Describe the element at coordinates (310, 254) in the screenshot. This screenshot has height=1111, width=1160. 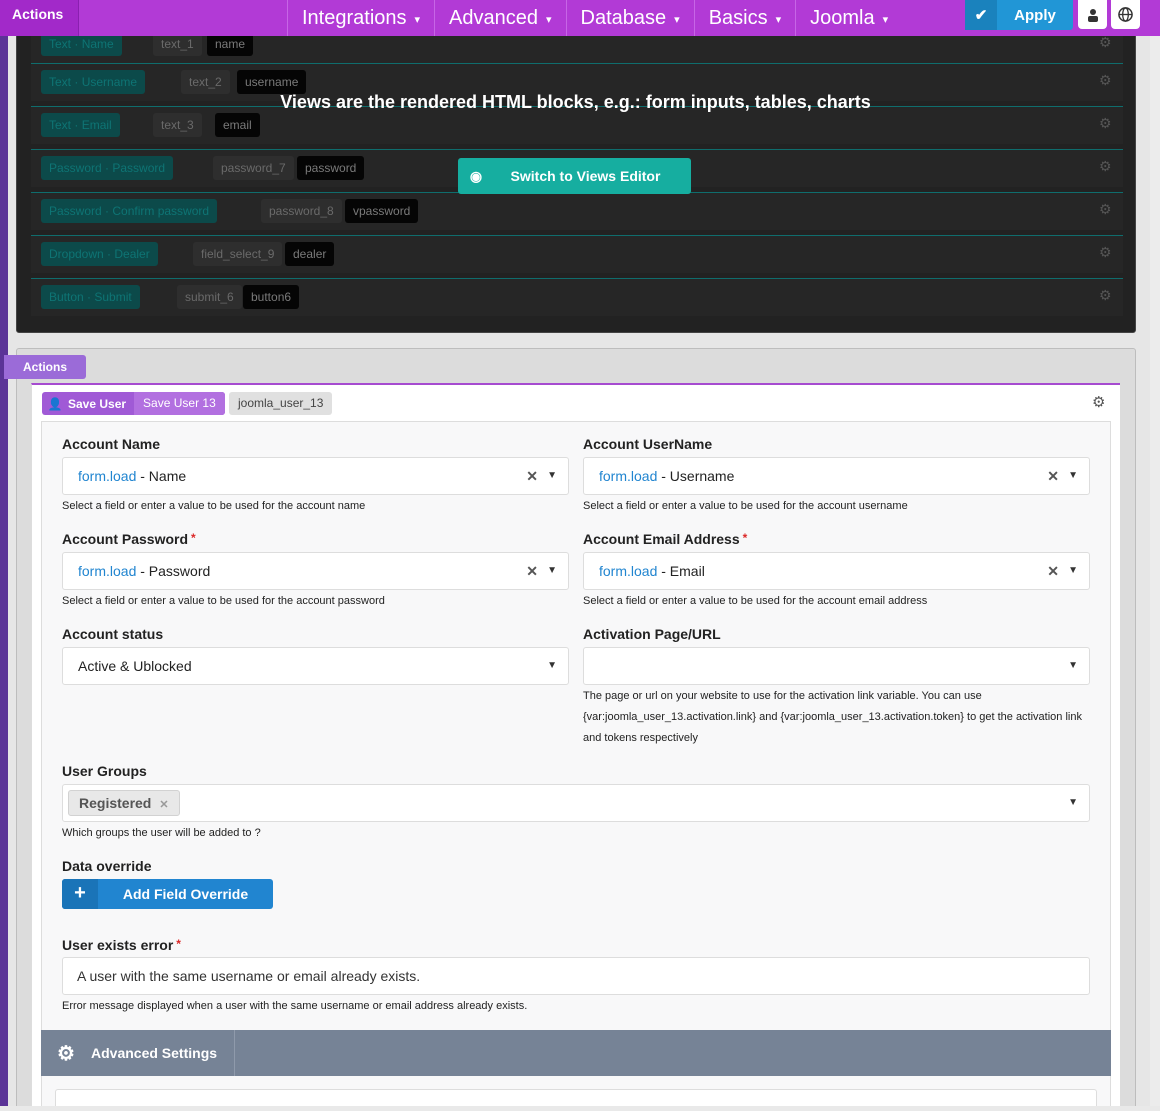
I see `view-name-chip: dealer` at that location.